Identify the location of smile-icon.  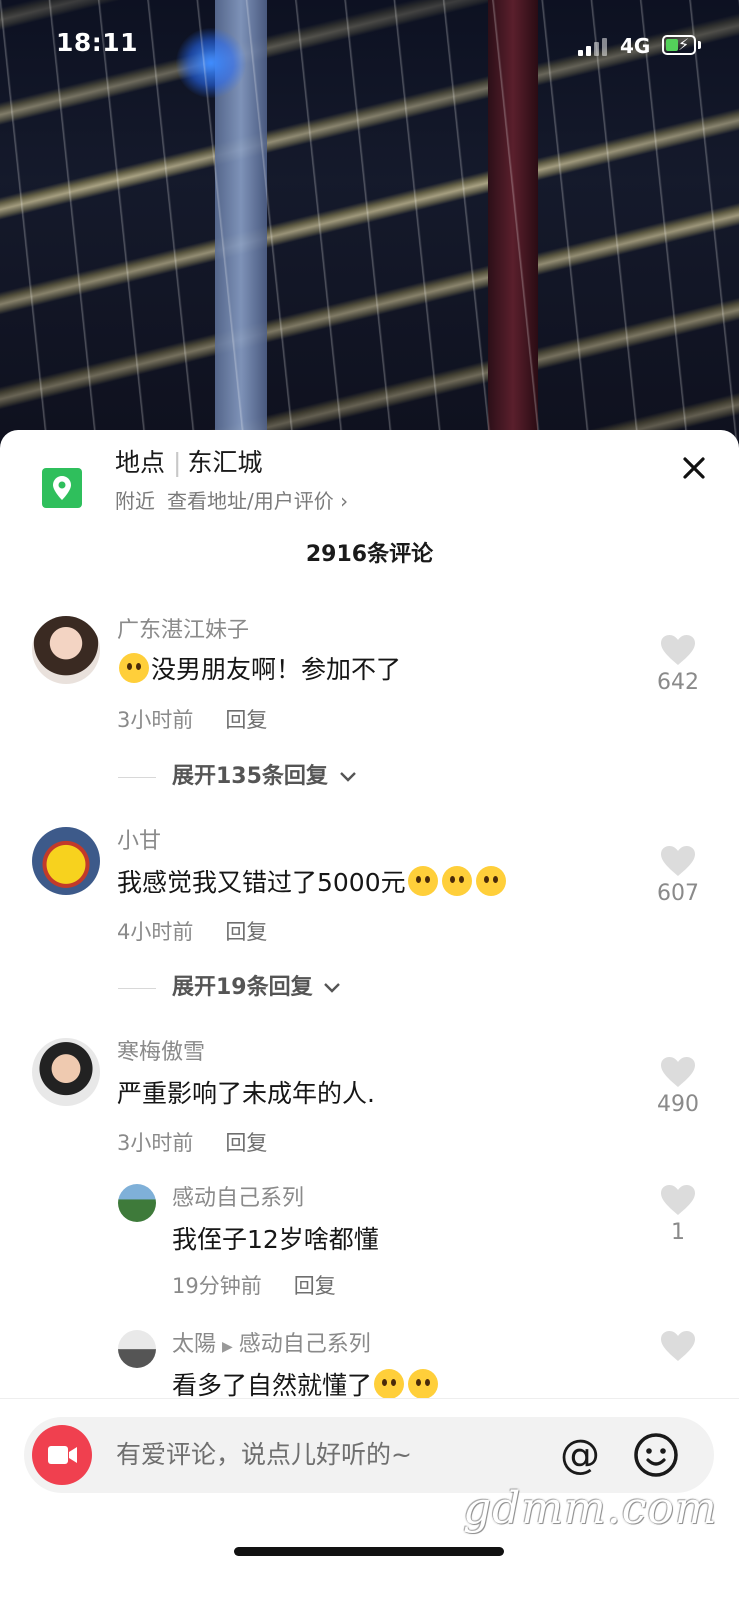
(656, 1455).